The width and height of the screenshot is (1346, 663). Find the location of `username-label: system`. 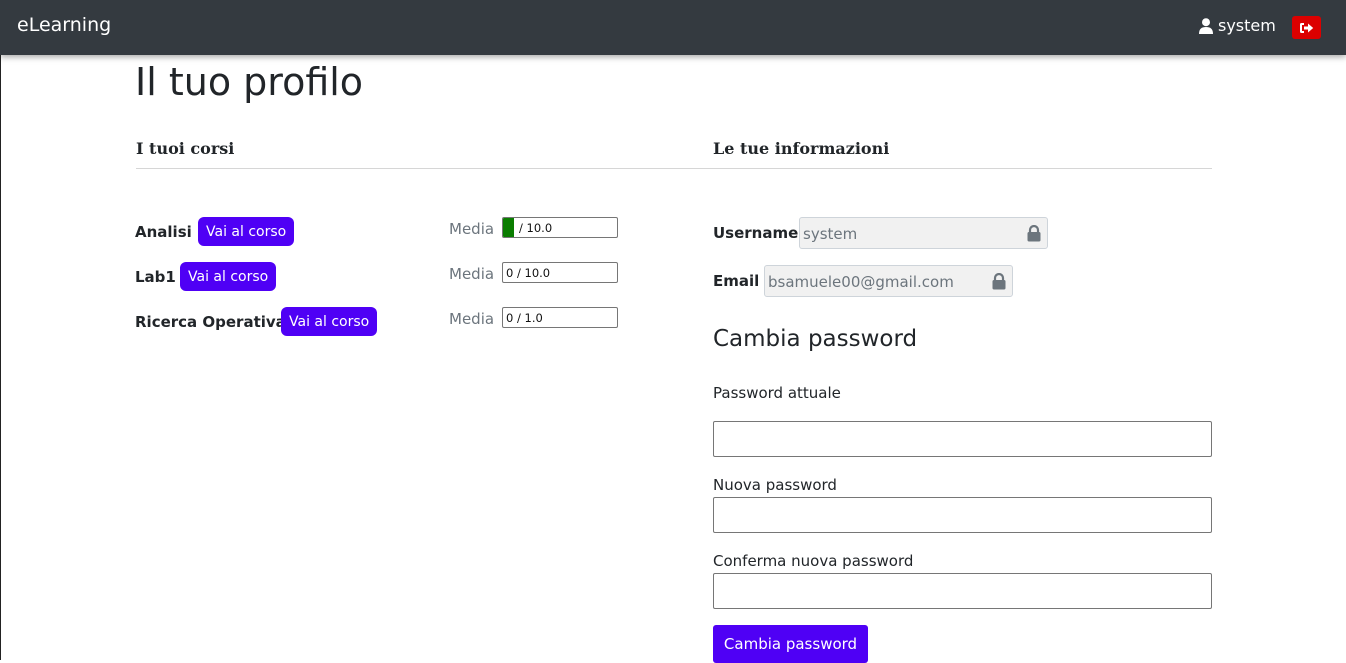

username-label: system is located at coordinates (1247, 25).